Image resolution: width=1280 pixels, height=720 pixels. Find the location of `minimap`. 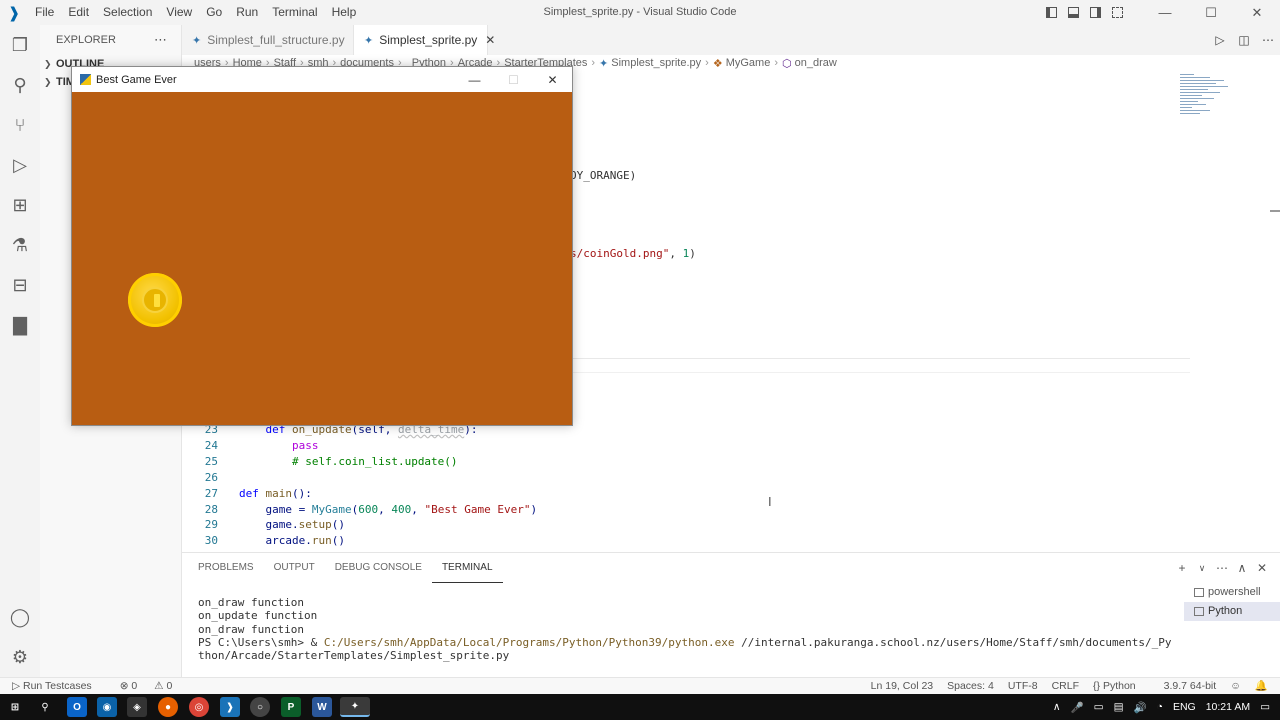

minimap is located at coordinates (1225, 102).